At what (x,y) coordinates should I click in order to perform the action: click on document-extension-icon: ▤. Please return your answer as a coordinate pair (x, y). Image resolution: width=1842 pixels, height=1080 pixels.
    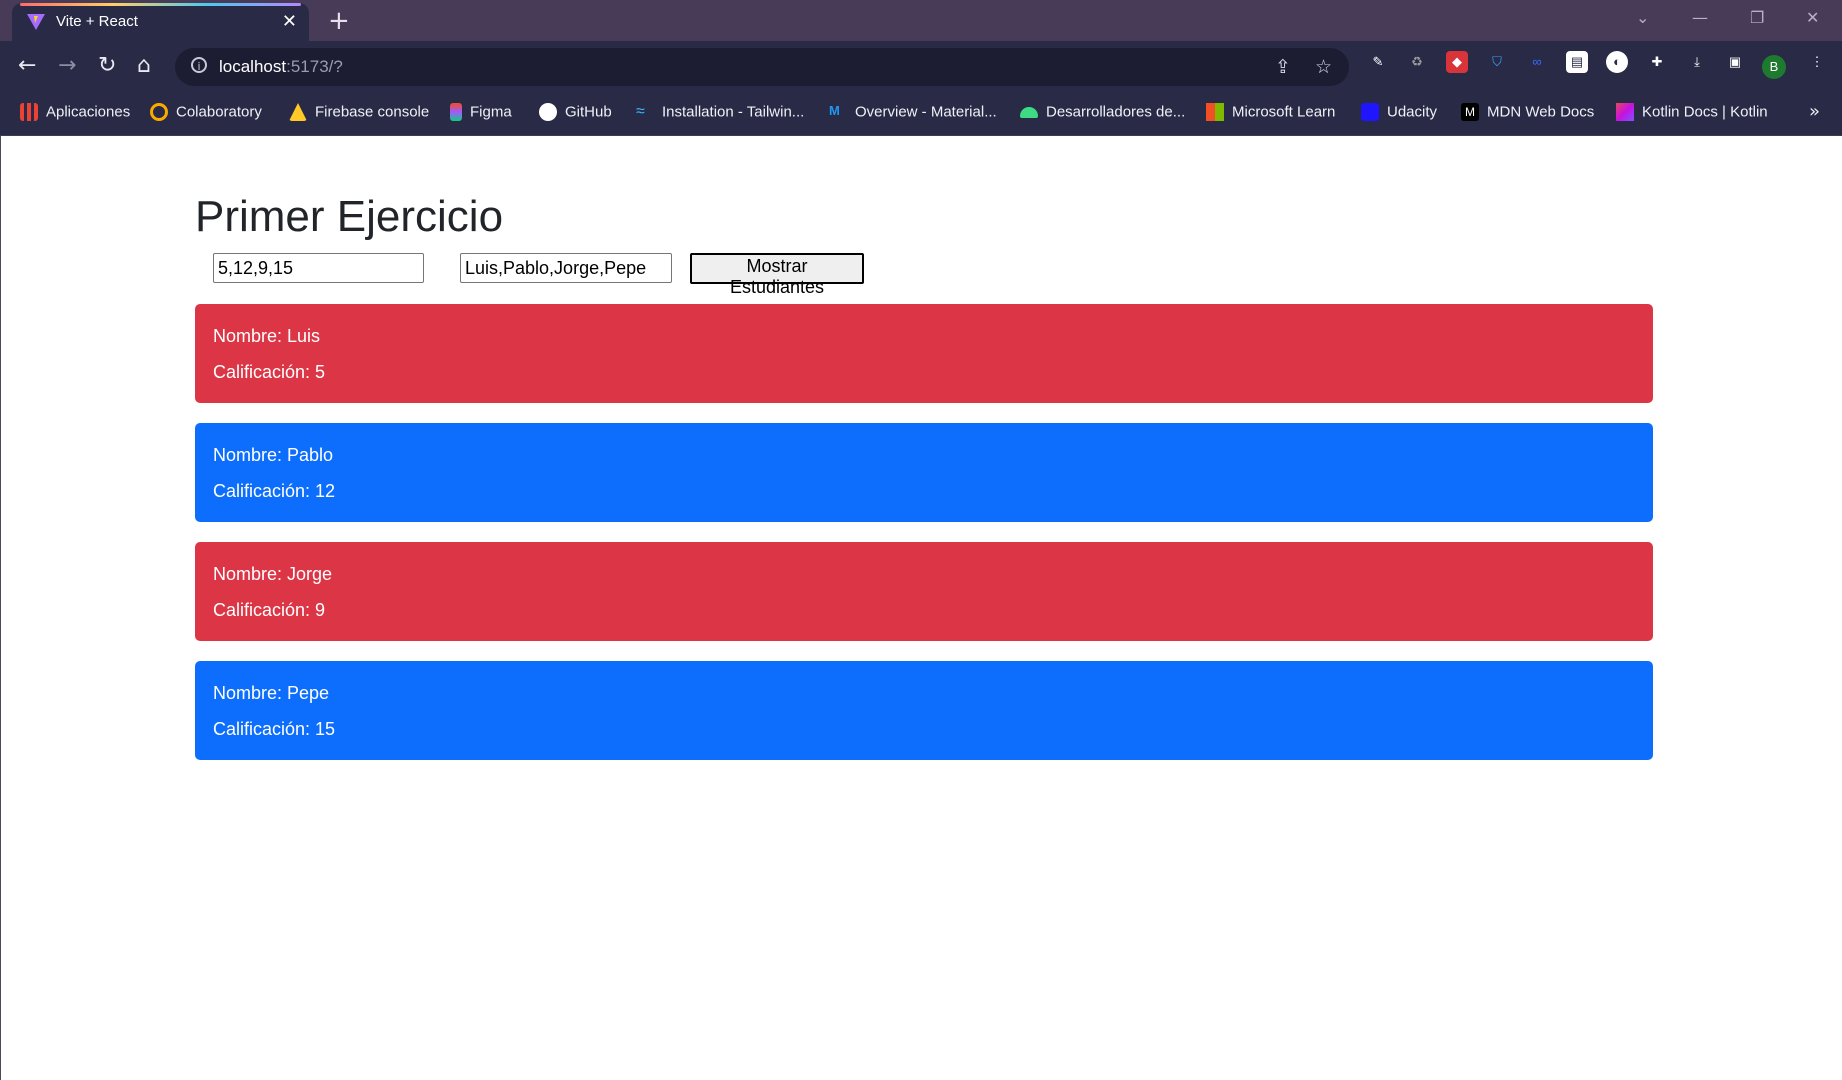
    Looking at the image, I should click on (1577, 62).